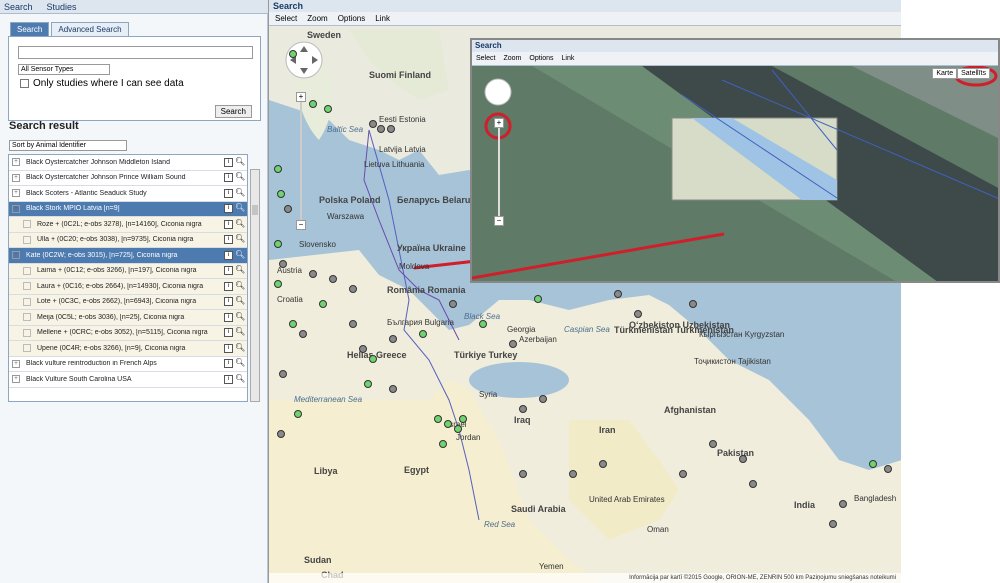 The width and height of the screenshot is (1000, 583). I want to click on result-row: + Black Stork MPIO Latvia [n=9] i 🔍︎, so click(128, 209).